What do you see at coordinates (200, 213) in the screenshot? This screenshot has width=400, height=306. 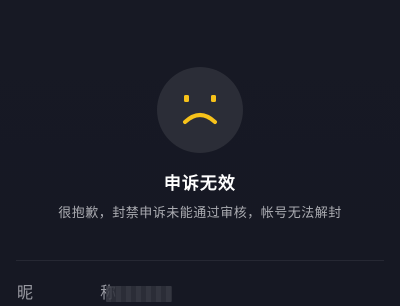 I see `status-message: 很抱歉，封禁申诉未能通过审核，帐号无法解封` at bounding box center [200, 213].